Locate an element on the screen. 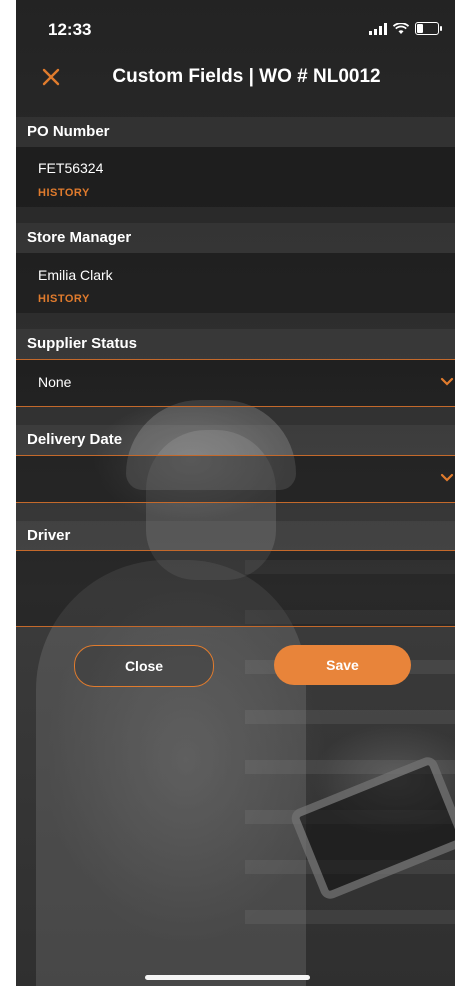 This screenshot has width=455, height=986. po-number-label: PO Number is located at coordinates (235, 132).